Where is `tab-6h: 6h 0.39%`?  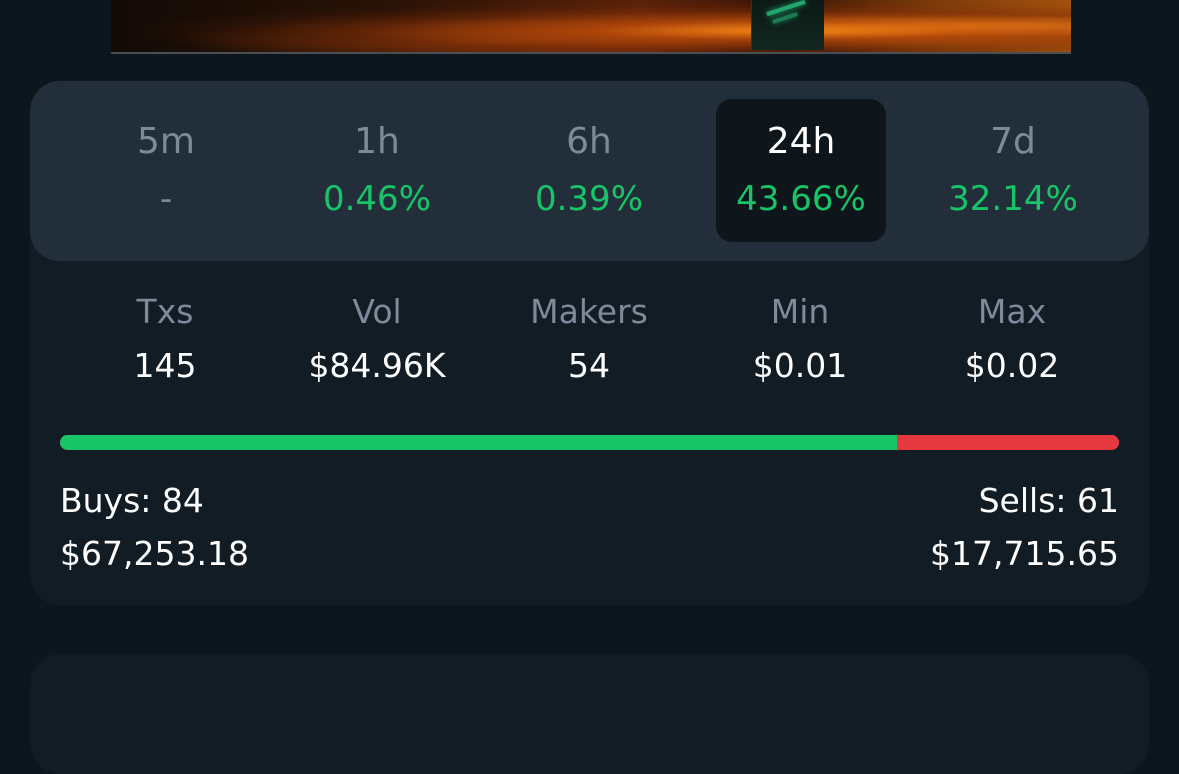 tab-6h: 6h 0.39% is located at coordinates (589, 170).